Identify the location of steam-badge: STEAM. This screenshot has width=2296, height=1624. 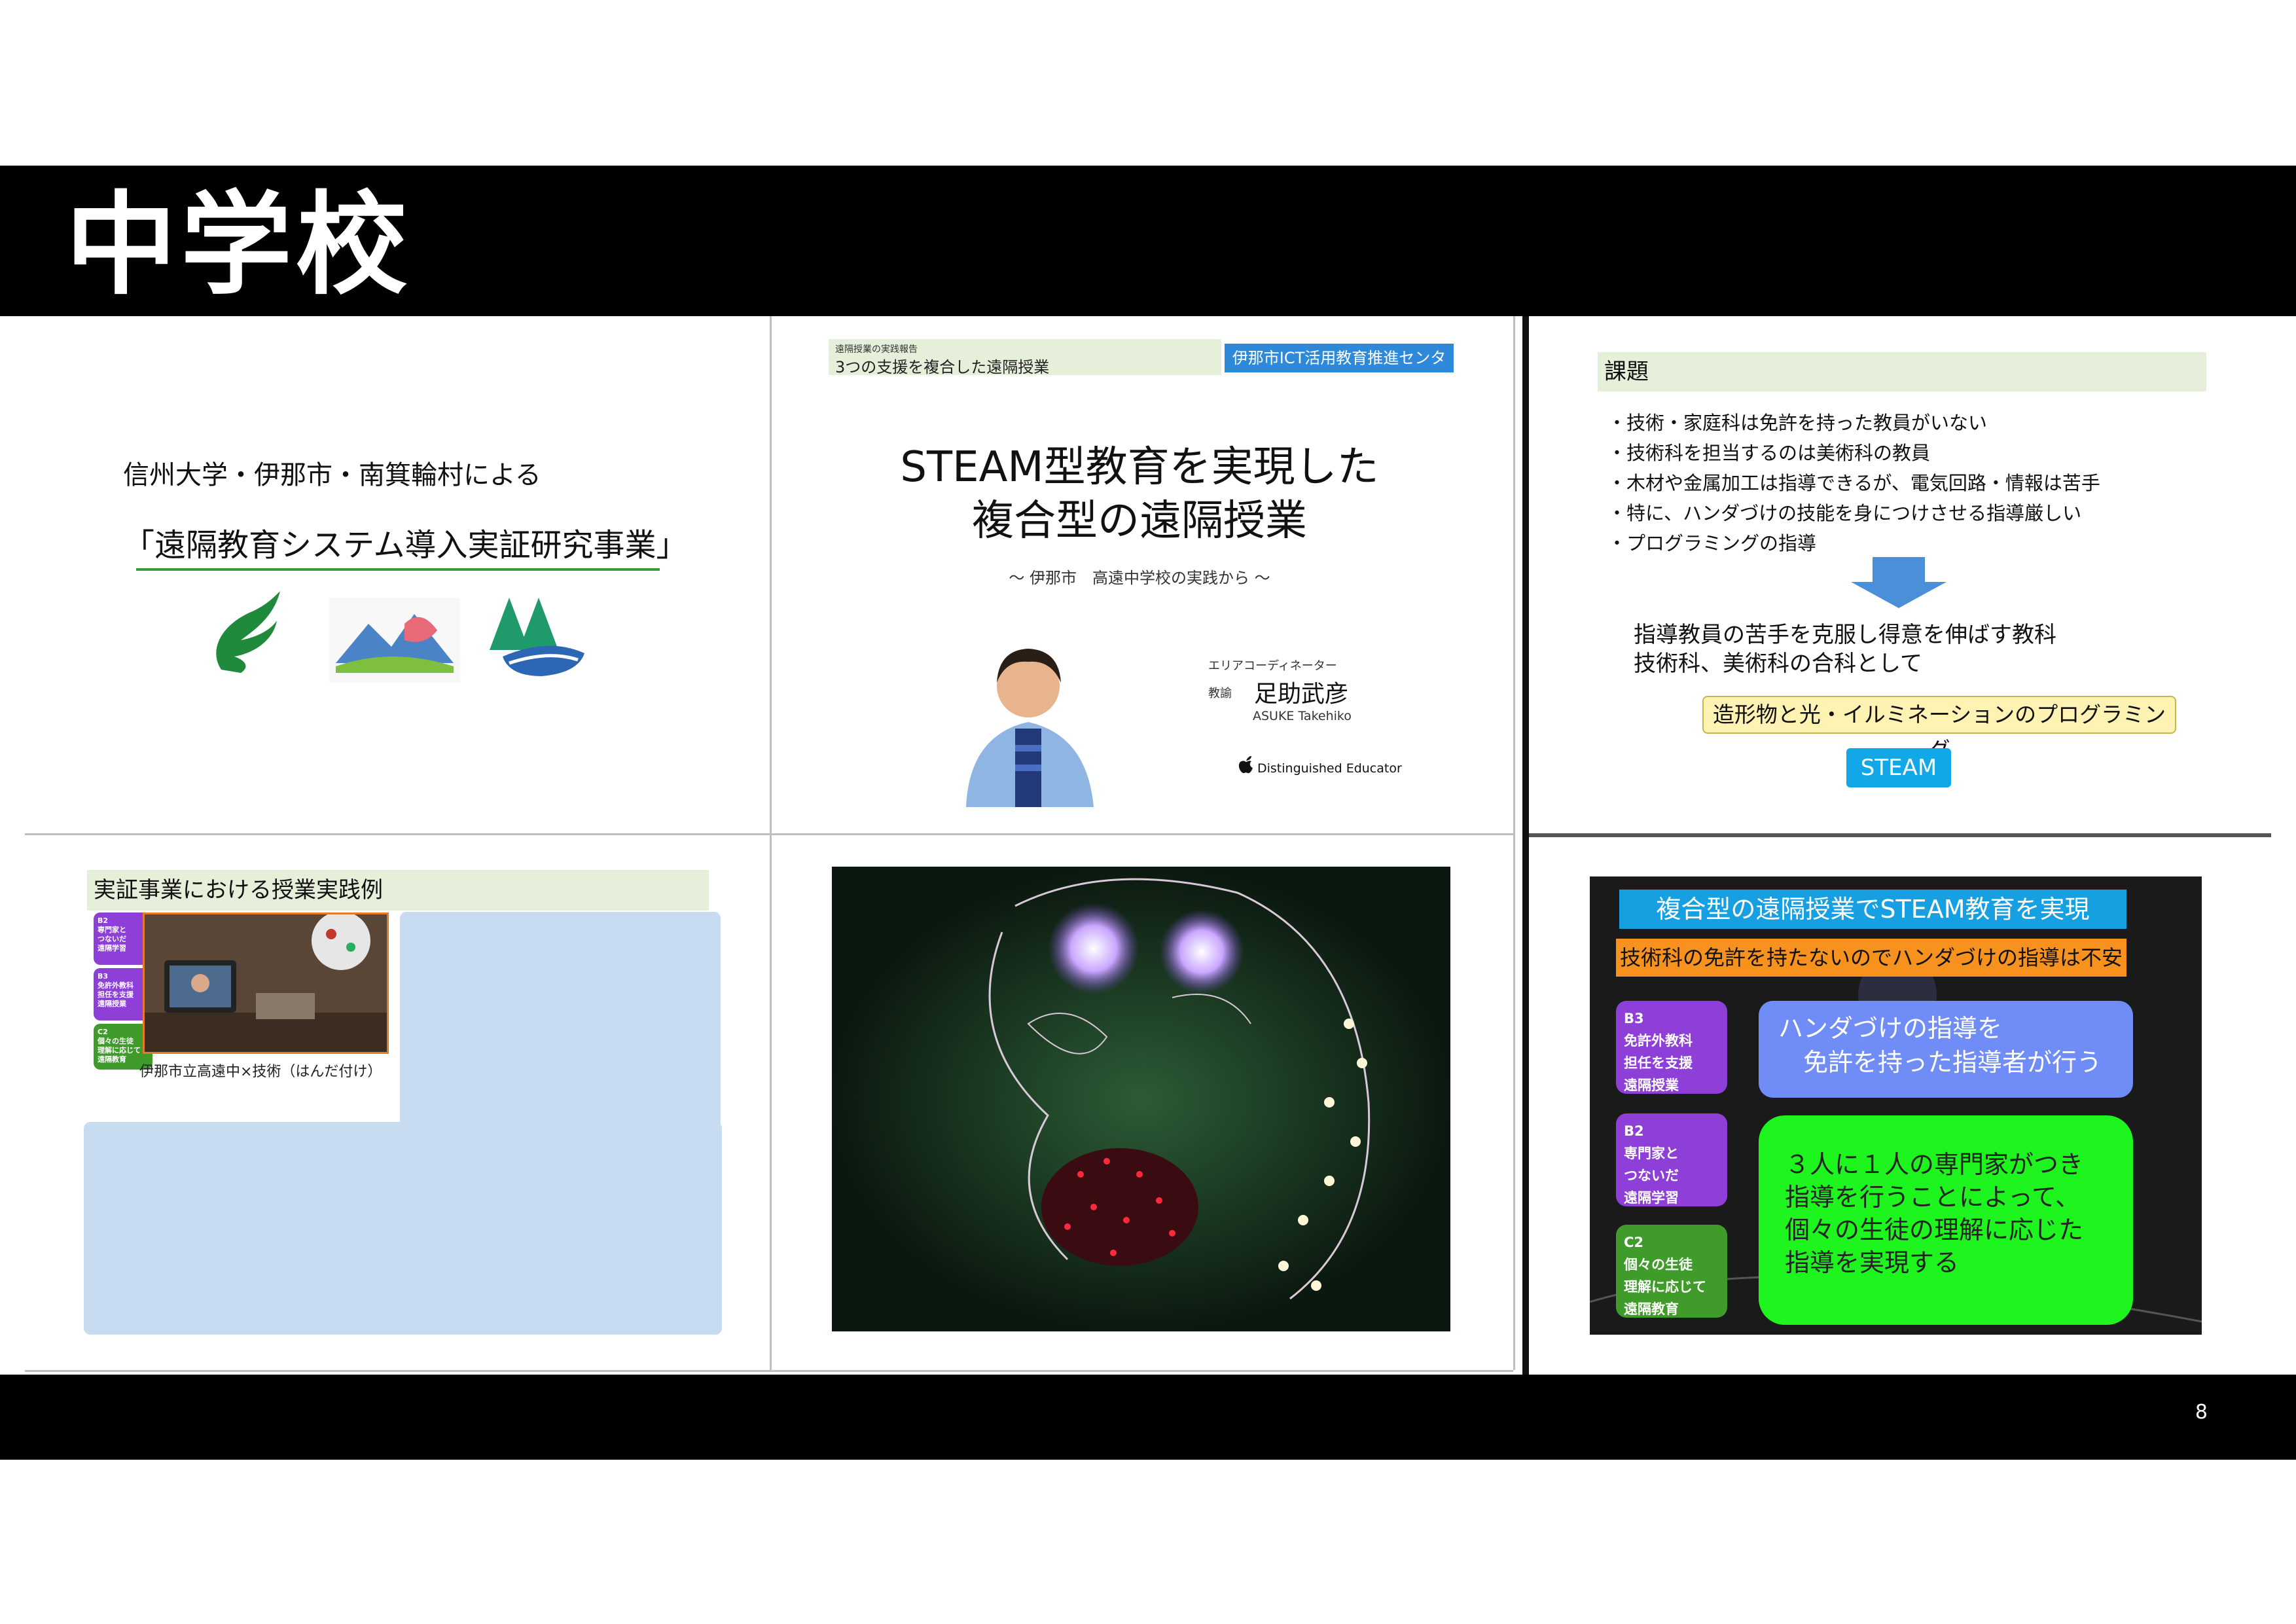
(1898, 767).